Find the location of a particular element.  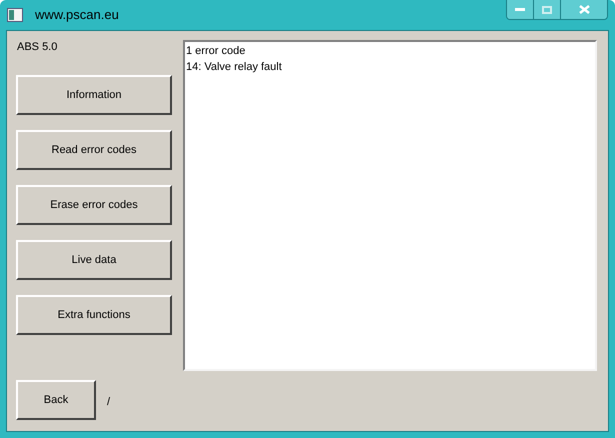

maximize-button is located at coordinates (547, 9).